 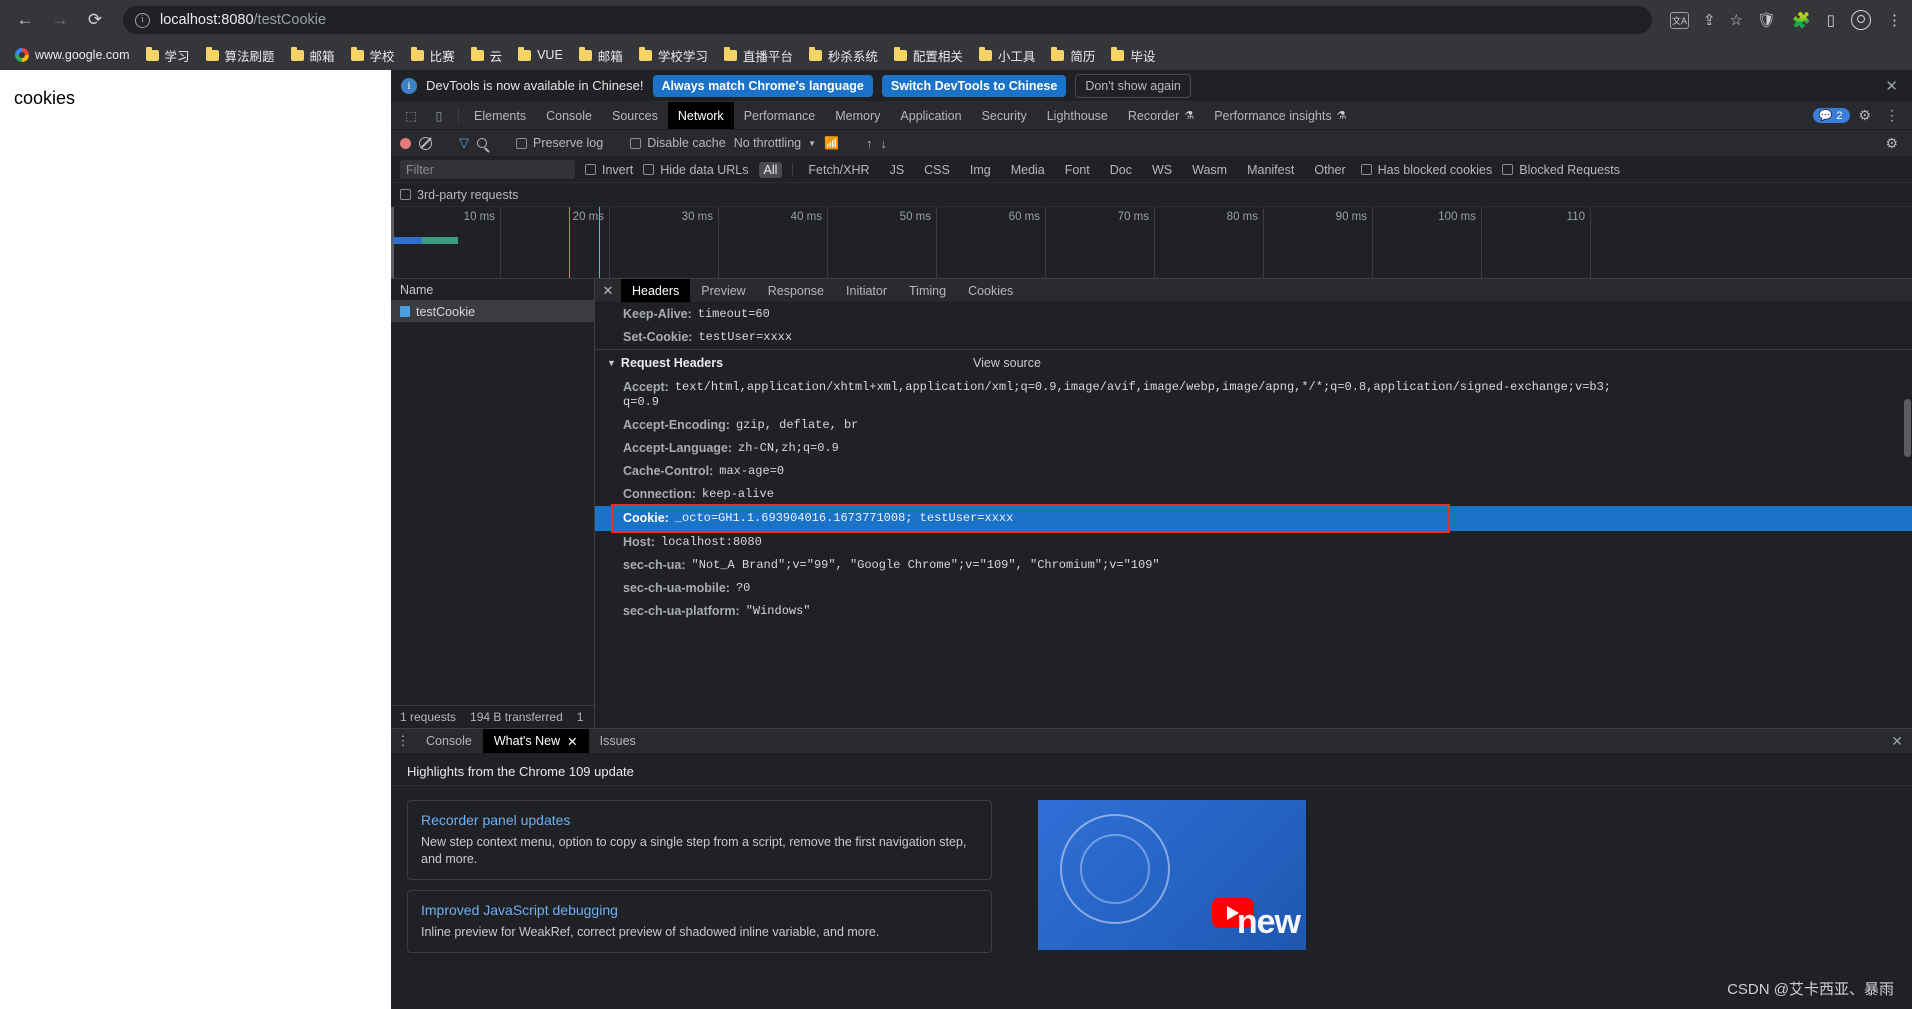 What do you see at coordinates (1907, 428) in the screenshot?
I see `headers-scrollbar` at bounding box center [1907, 428].